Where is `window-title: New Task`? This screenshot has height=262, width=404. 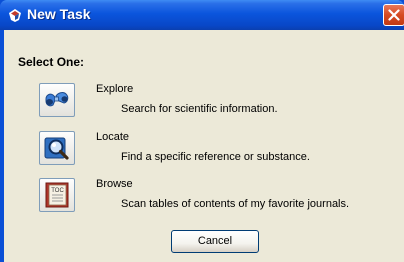 window-title: New Task is located at coordinates (59, 14).